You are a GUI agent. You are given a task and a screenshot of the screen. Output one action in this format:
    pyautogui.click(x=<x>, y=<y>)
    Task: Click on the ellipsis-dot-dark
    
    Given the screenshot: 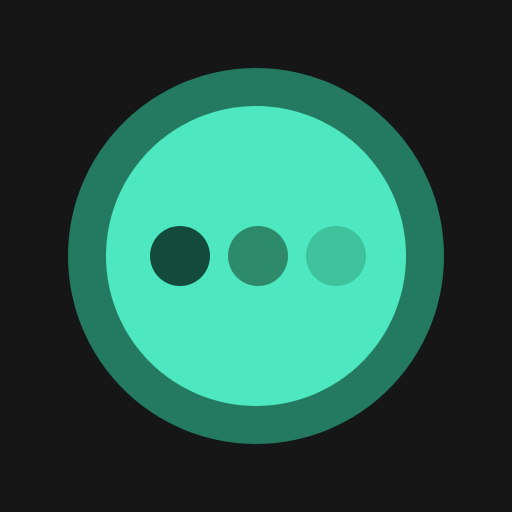 What is the action you would take?
    pyautogui.click(x=180, y=256)
    